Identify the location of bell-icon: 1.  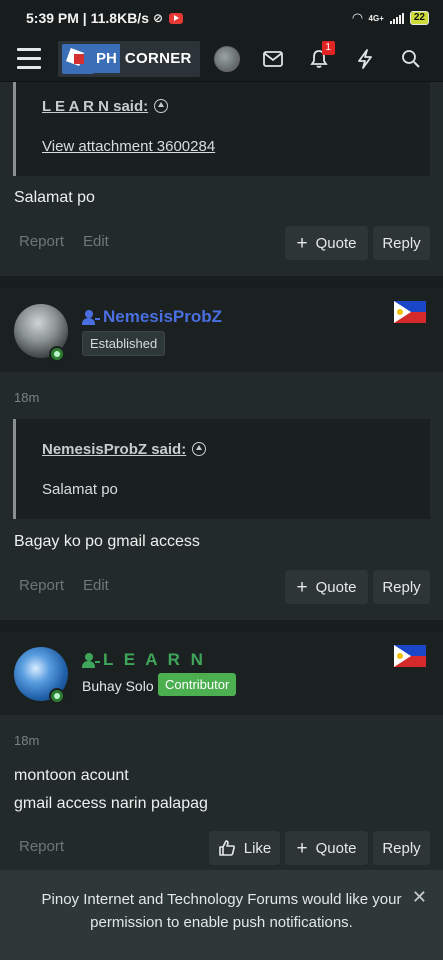
(319, 59).